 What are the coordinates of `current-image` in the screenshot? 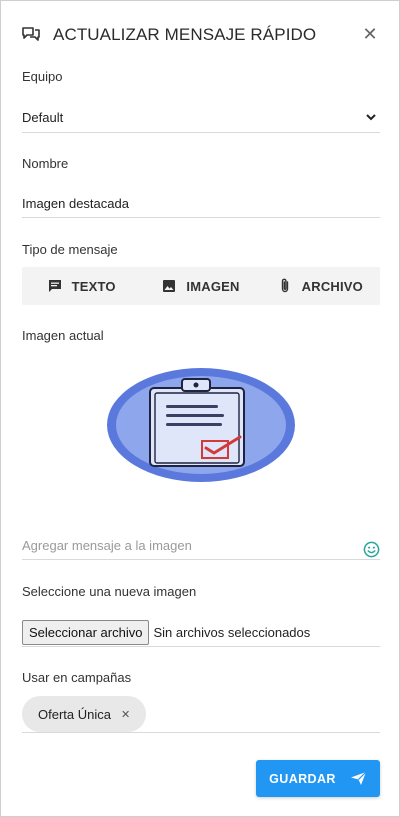 It's located at (201, 425).